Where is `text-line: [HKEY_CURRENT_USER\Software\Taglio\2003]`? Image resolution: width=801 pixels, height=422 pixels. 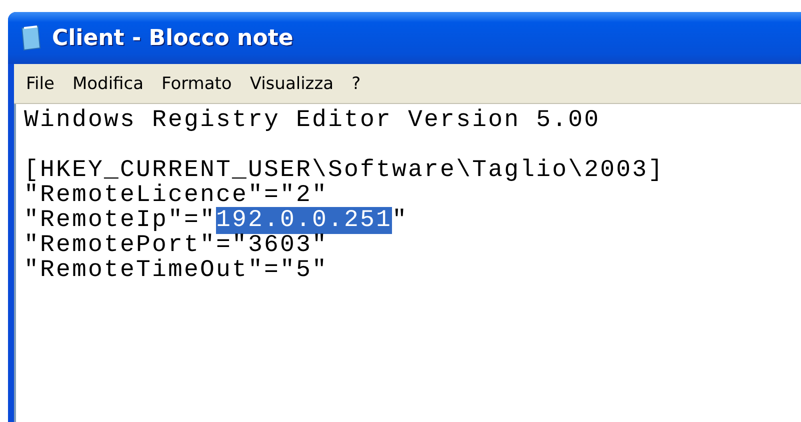 text-line: [HKEY_CURRENT_USER\Software\Taglio\2003] is located at coordinates (345, 170).